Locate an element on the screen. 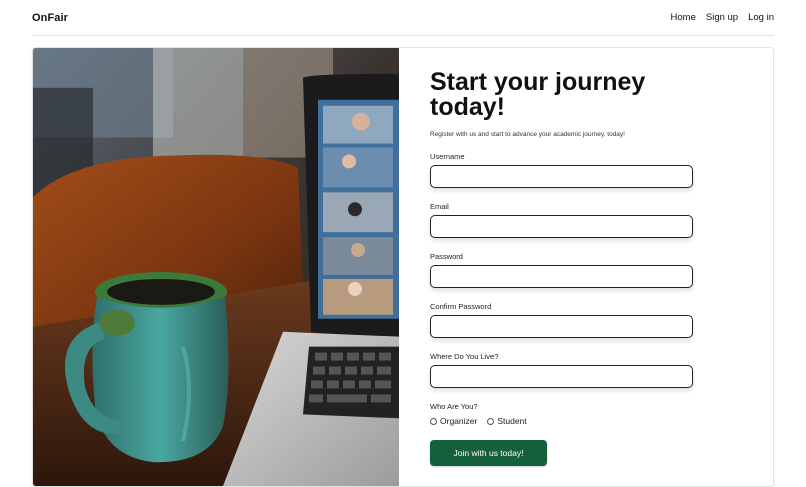 The height and width of the screenshot is (487, 806). radio-option-student: Student is located at coordinates (507, 421).